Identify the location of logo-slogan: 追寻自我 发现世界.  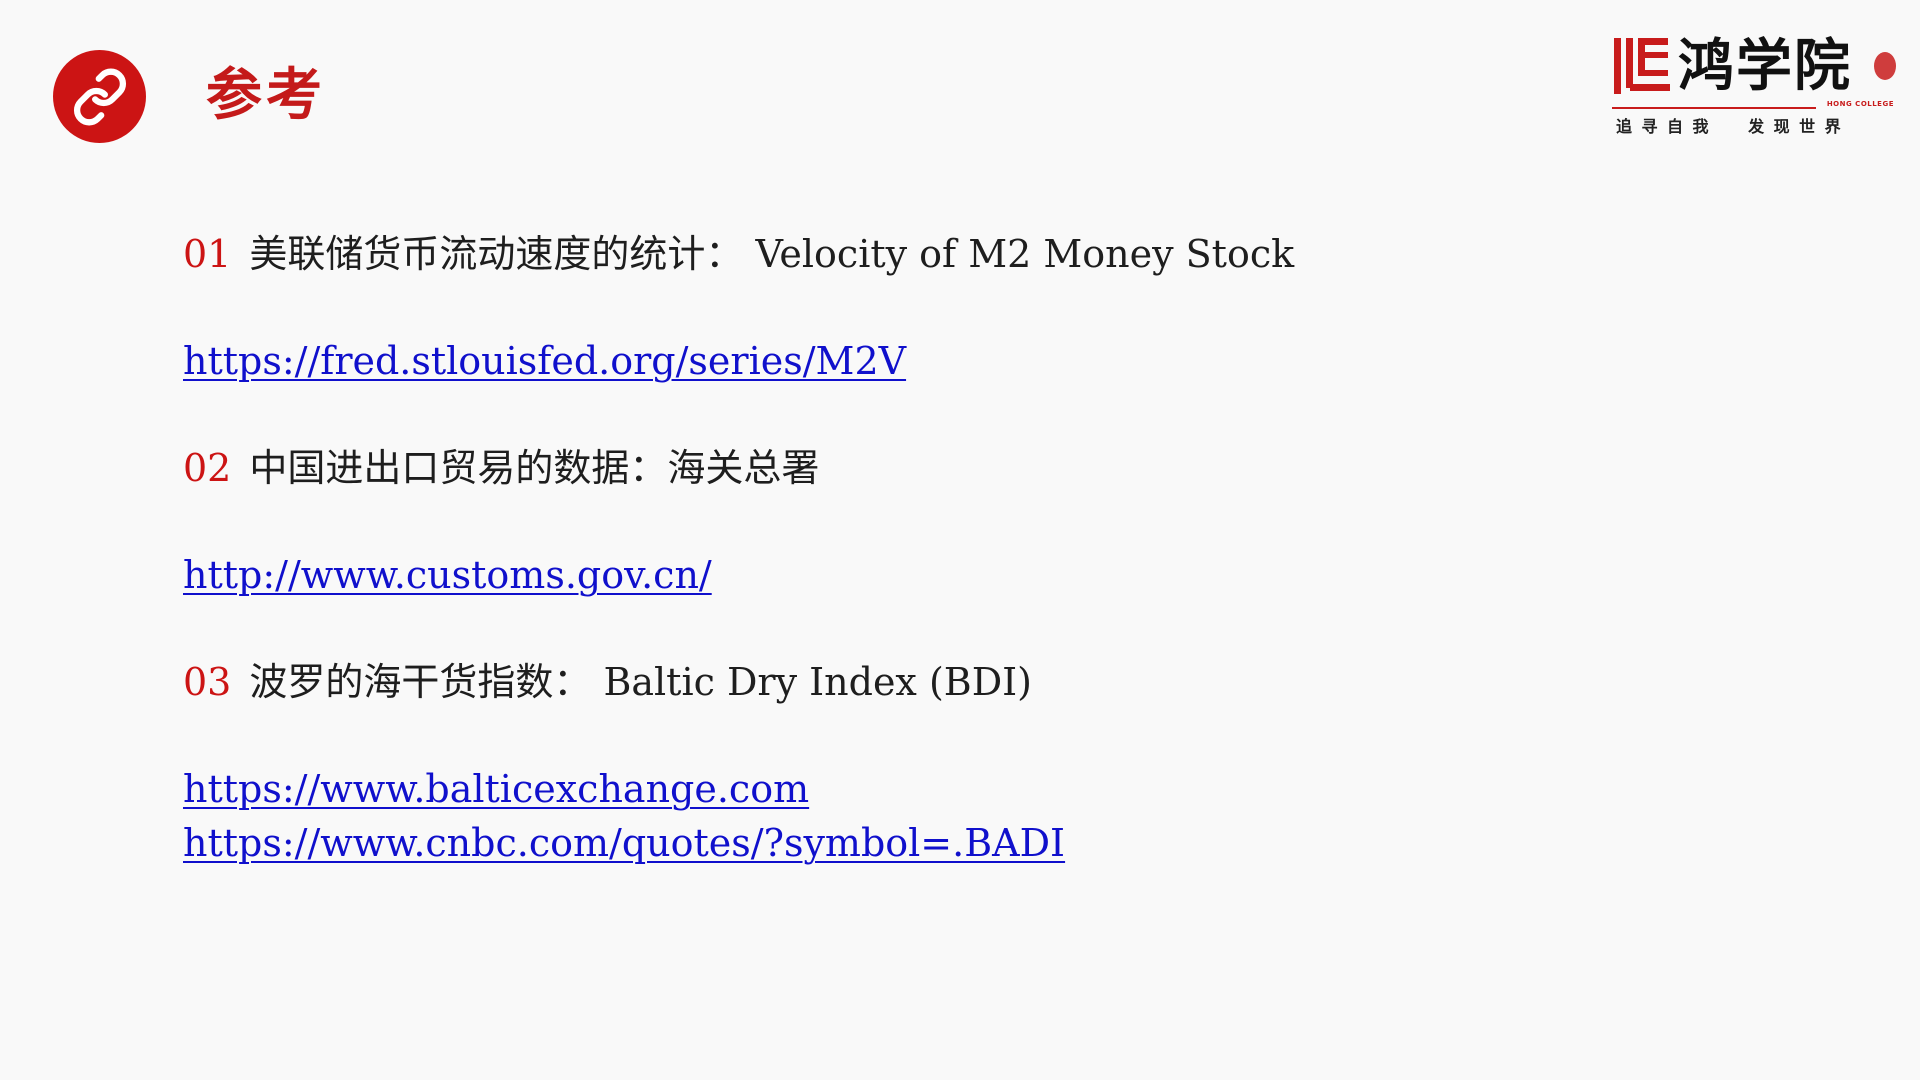
(1733, 126).